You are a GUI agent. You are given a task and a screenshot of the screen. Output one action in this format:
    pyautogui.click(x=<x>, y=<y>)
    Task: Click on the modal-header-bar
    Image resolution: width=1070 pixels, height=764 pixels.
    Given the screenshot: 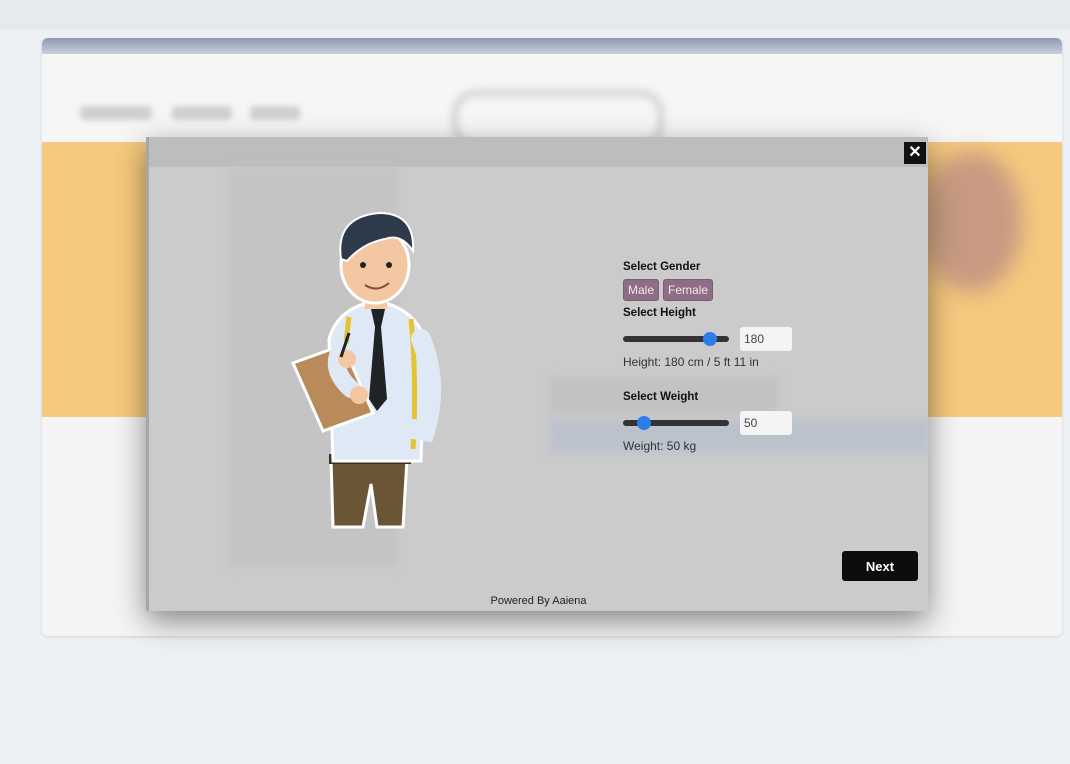 What is the action you would take?
    pyautogui.click(x=538, y=152)
    